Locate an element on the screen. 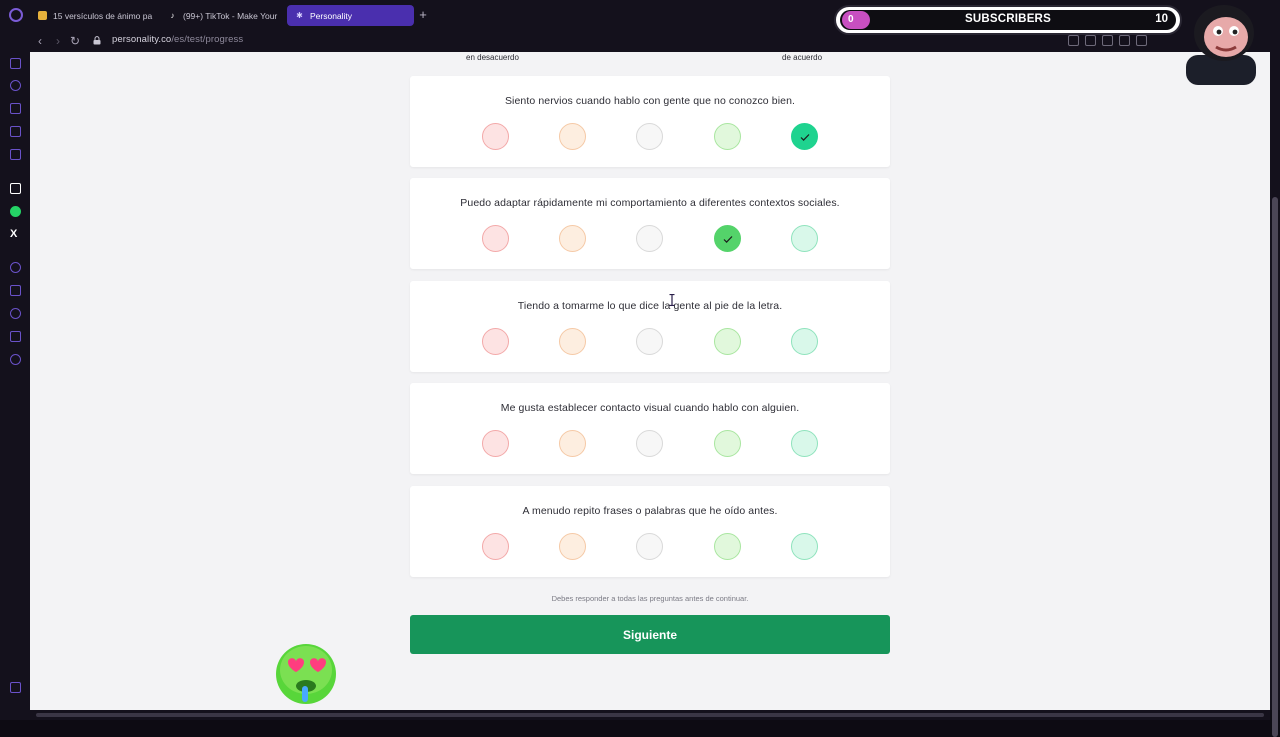 This screenshot has height=737, width=1280. tab-personality: ✱ Personality is located at coordinates (350, 15).